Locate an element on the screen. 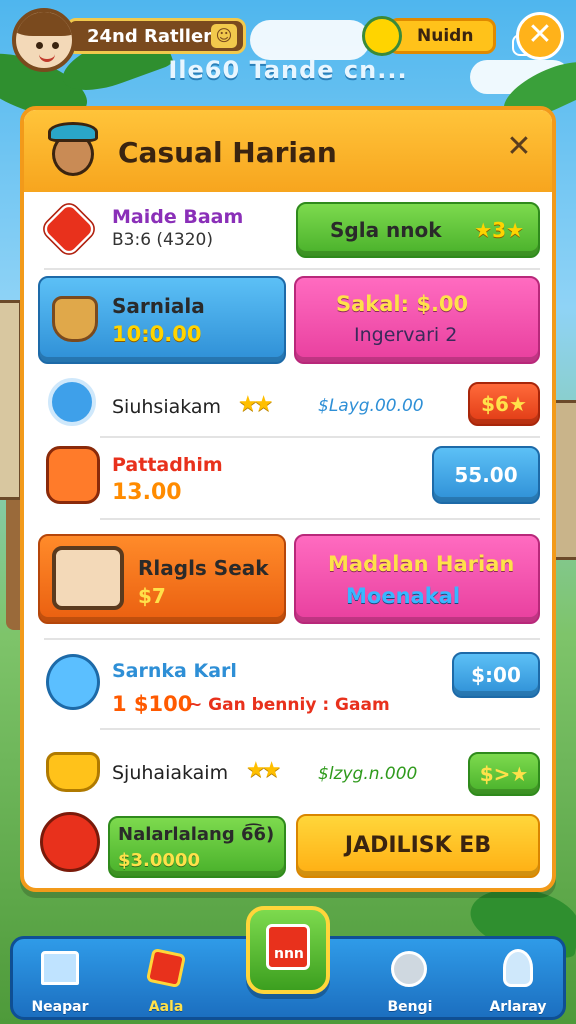  dice-icon is located at coordinates (166, 968).